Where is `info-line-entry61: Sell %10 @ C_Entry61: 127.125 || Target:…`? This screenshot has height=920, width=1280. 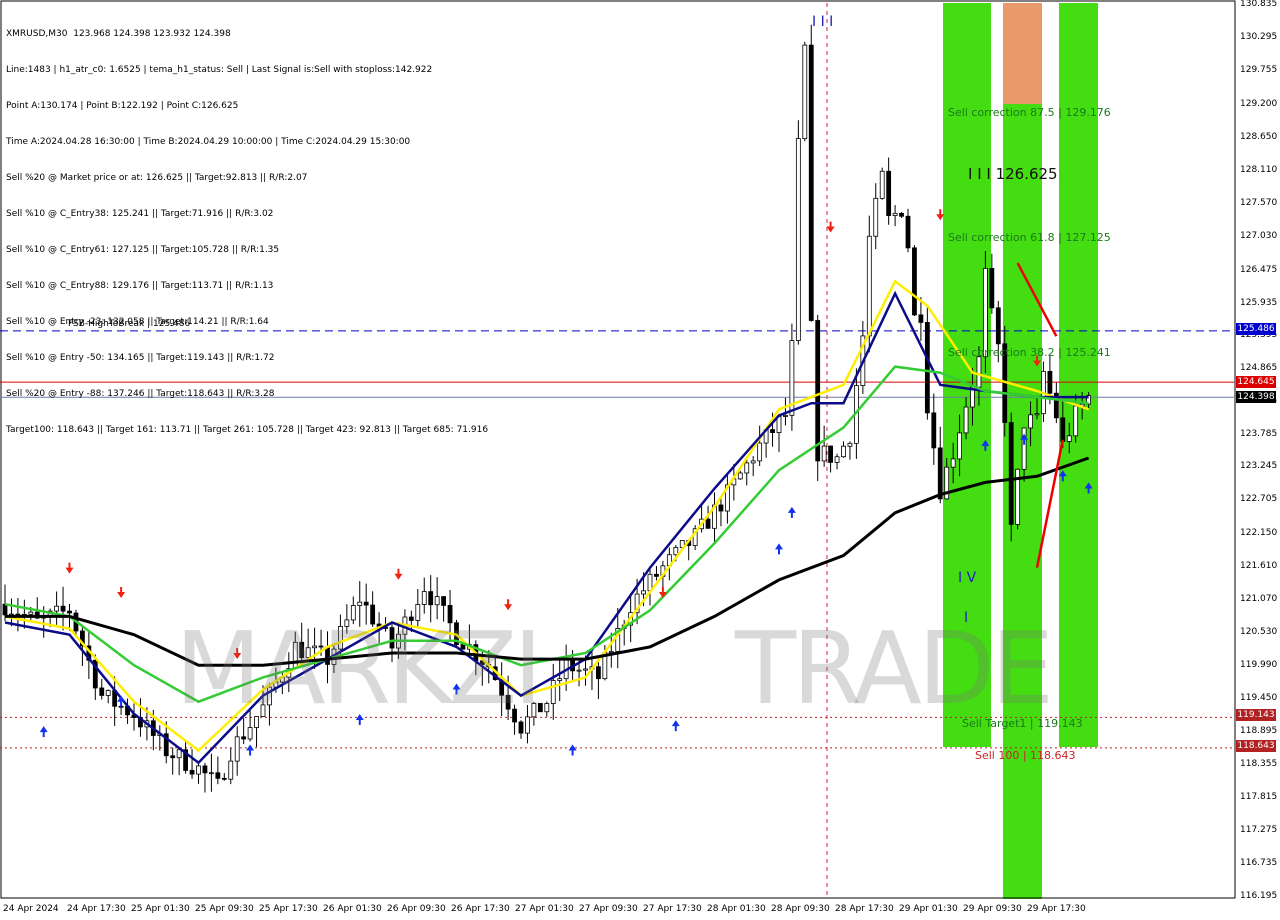 info-line-entry61: Sell %10 @ C_Entry61: 127.125 || Target:… is located at coordinates (143, 250).